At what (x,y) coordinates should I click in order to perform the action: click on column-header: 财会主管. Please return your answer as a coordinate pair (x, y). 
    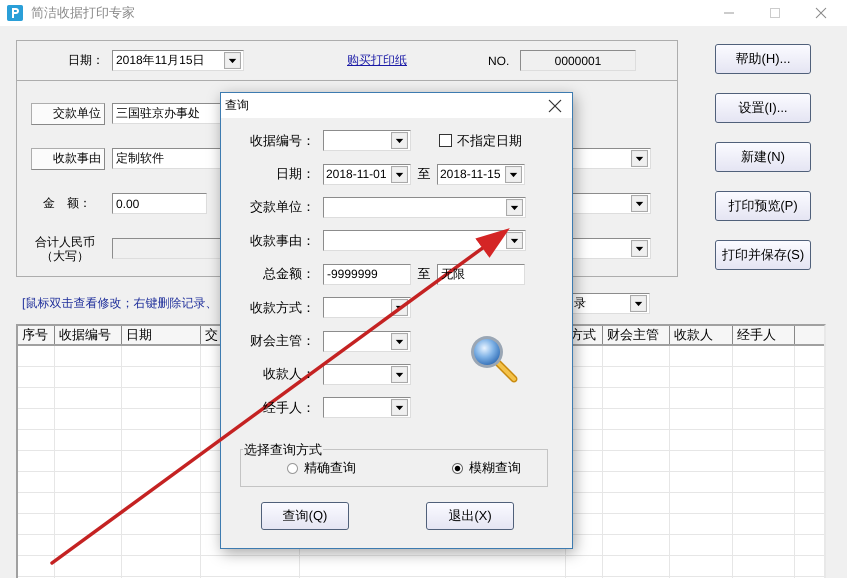
    Looking at the image, I should click on (636, 335).